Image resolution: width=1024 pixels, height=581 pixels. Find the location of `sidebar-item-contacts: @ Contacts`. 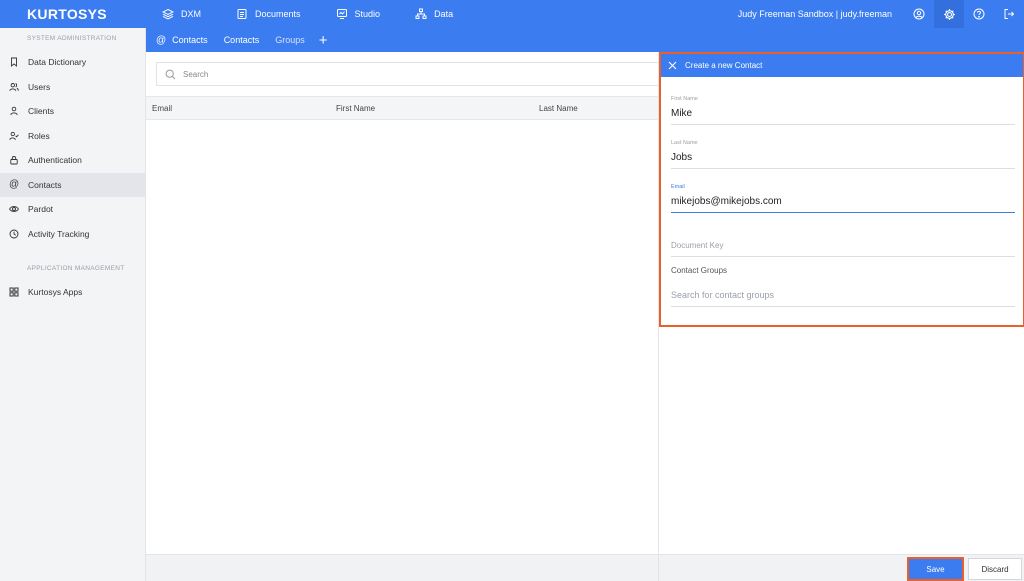

sidebar-item-contacts: @ Contacts is located at coordinates (72, 184).